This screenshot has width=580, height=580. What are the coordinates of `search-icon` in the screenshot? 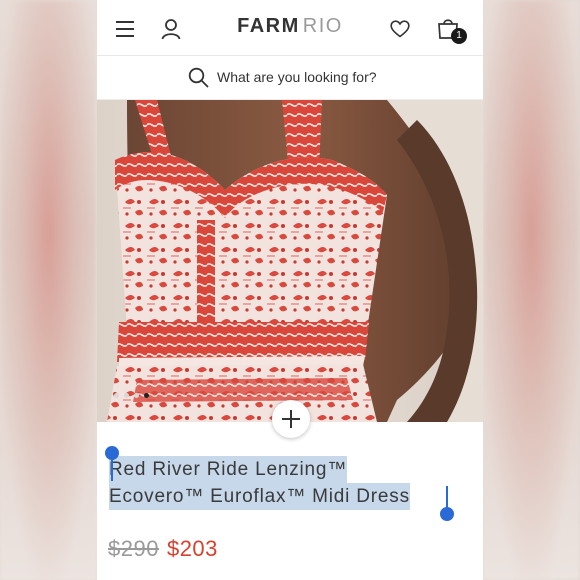 It's located at (198, 77).